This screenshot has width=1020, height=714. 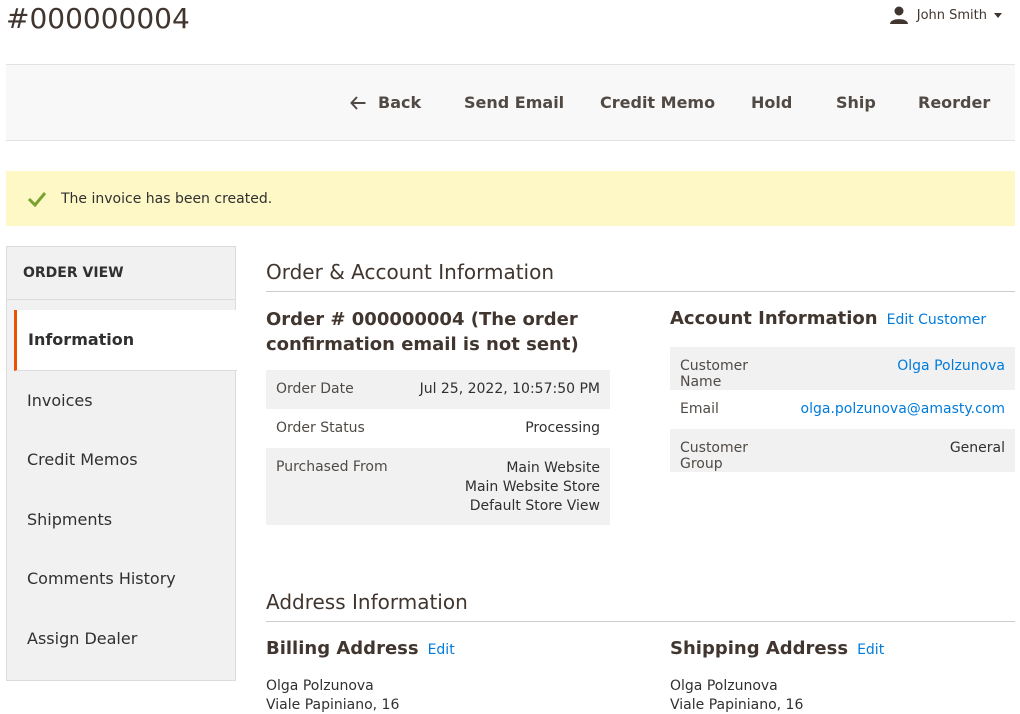 What do you see at coordinates (400, 102) in the screenshot?
I see `back-label: Back` at bounding box center [400, 102].